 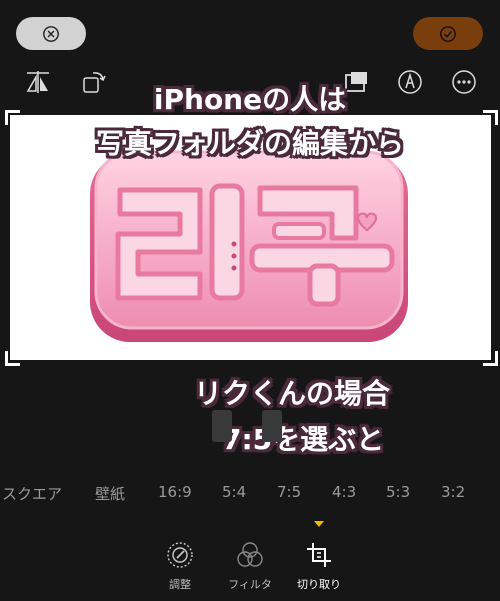 I want to click on ratio-3-2: 3:2, so click(x=453, y=492).